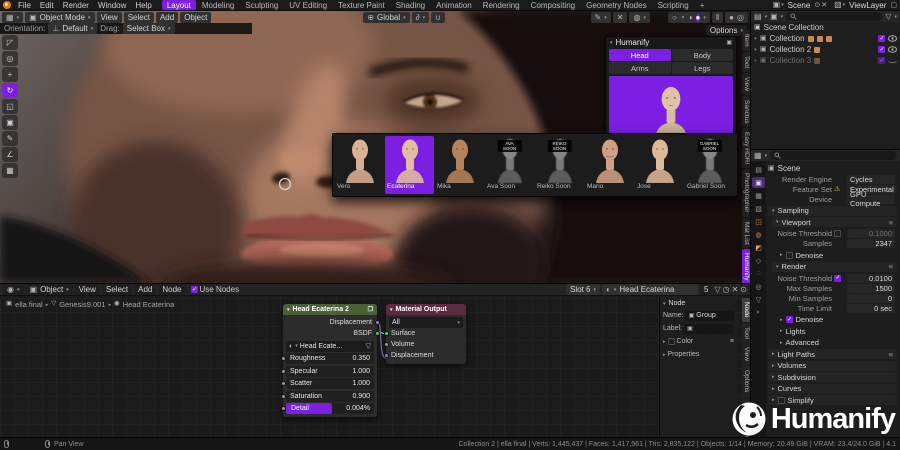 This screenshot has width=900, height=450. I want to click on noise-threshold-checkbox, so click(837, 278).